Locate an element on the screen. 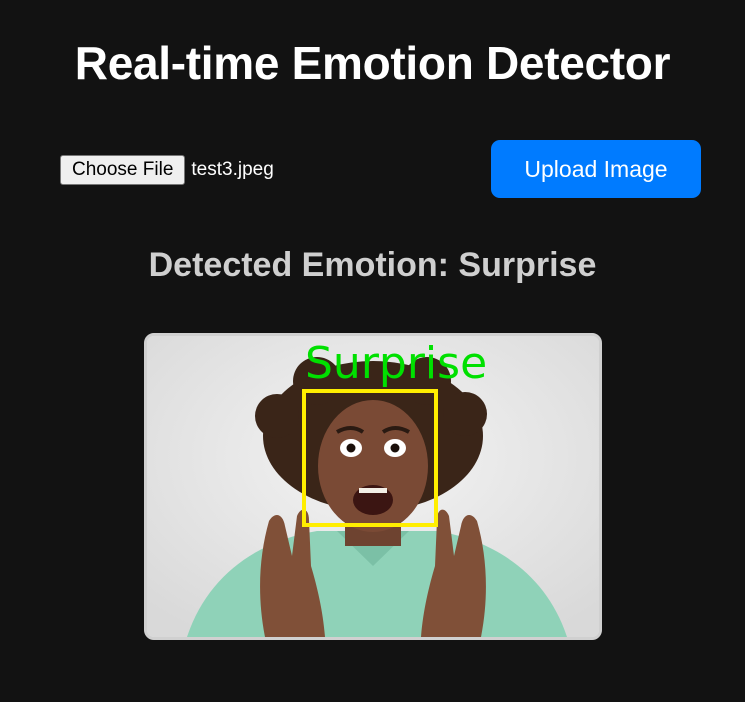  upload-image-button: Upload Image is located at coordinates (596, 169).